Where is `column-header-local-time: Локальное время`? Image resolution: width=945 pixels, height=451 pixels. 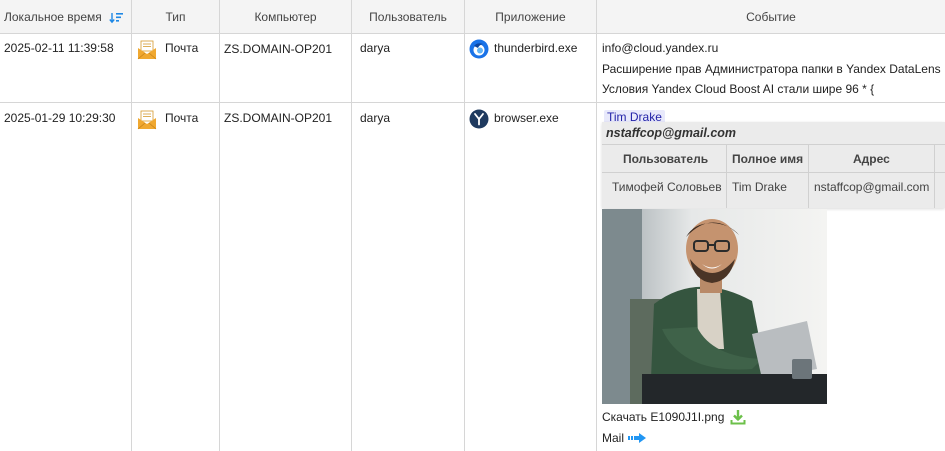 column-header-local-time: Локальное время is located at coordinates (66, 17).